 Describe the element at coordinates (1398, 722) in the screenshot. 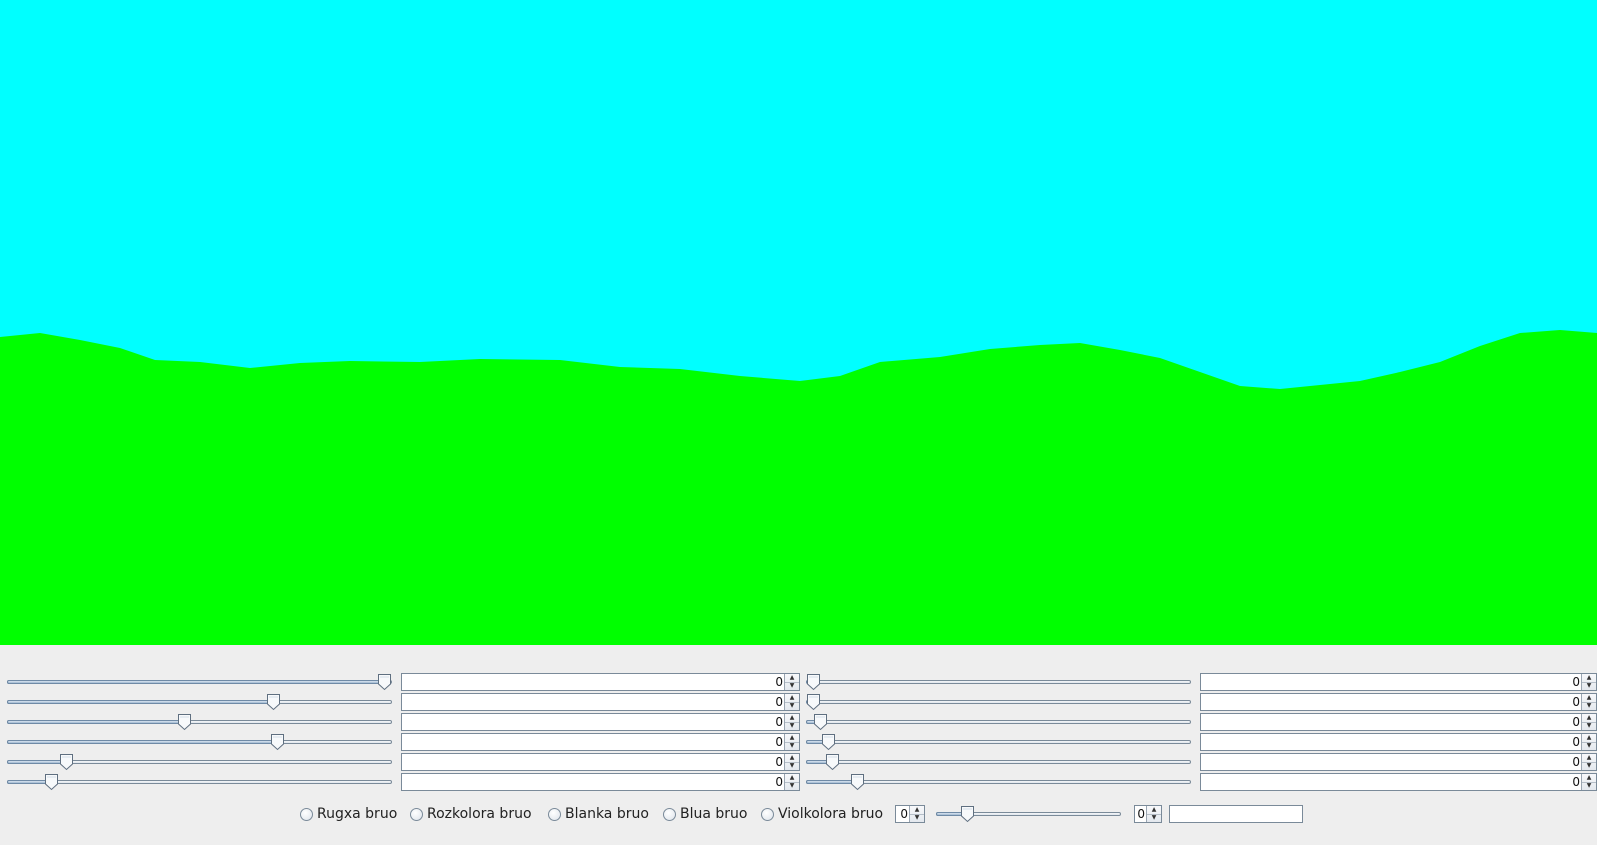

I see `right-spinner-3: 0 ▲ ▼` at that location.